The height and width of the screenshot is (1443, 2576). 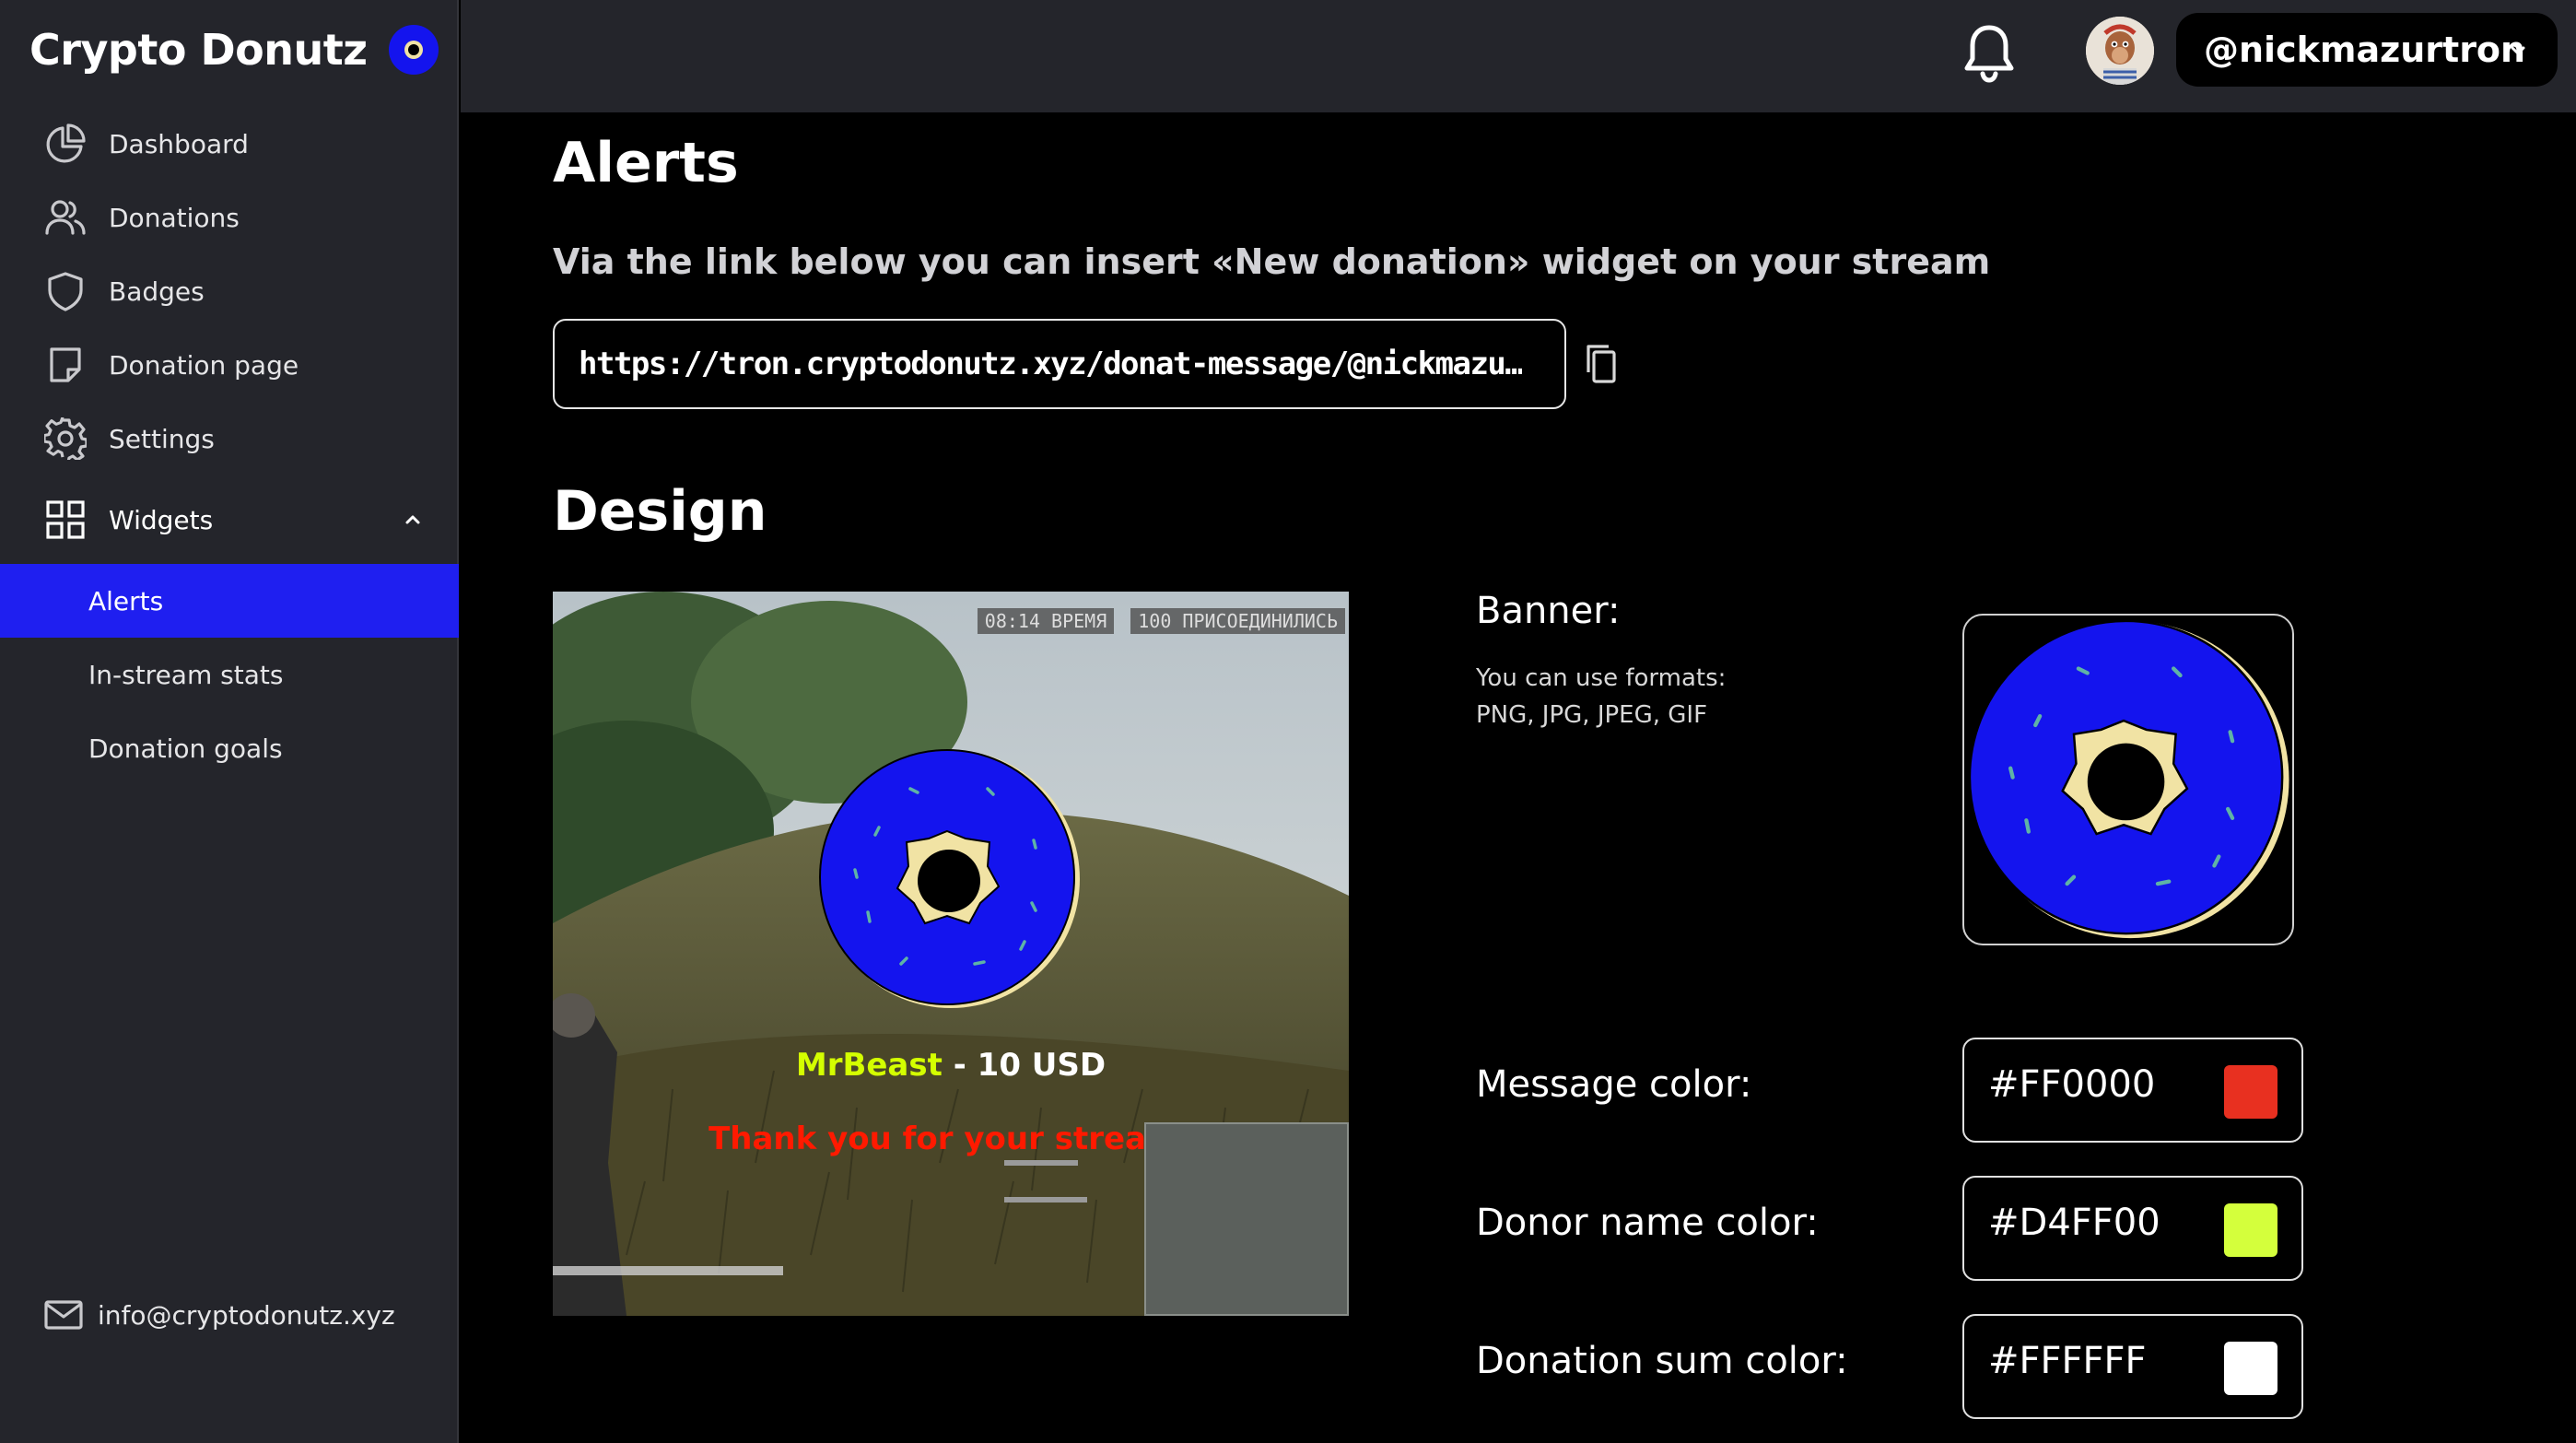 I want to click on sidebar-item-label: Dashboard, so click(x=179, y=143).